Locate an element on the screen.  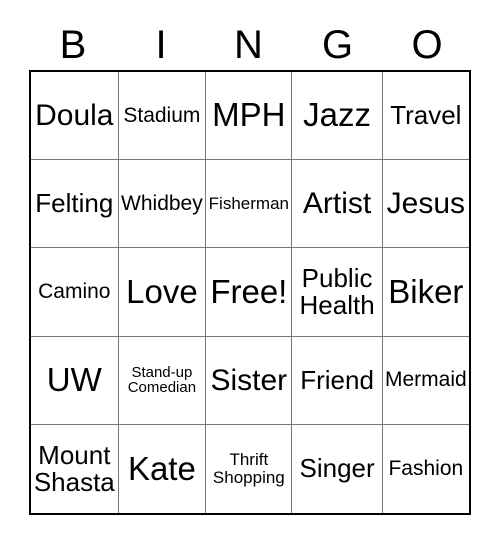
bingo-cell: Fashion is located at coordinates (426, 469).